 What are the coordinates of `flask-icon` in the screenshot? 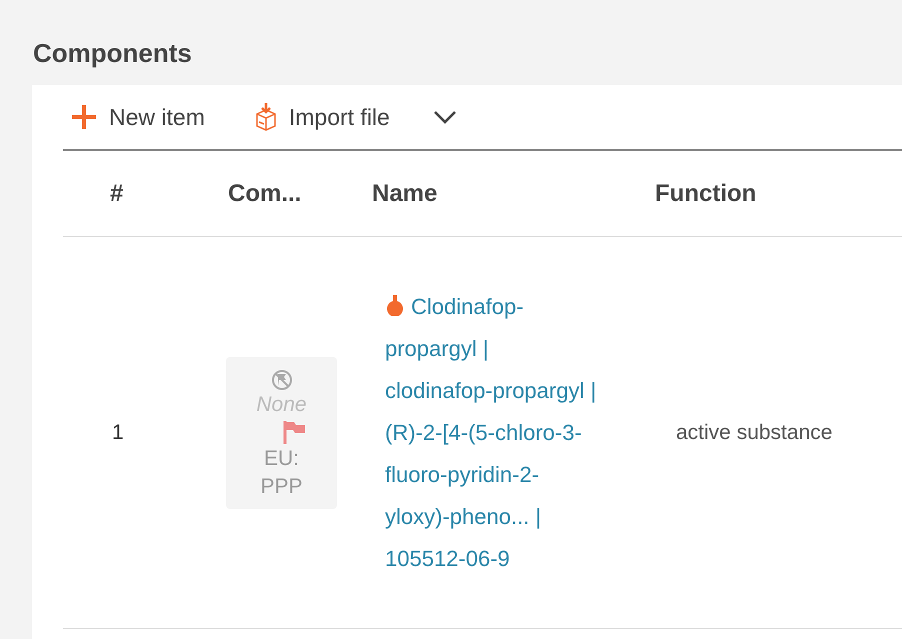 It's located at (395, 305).